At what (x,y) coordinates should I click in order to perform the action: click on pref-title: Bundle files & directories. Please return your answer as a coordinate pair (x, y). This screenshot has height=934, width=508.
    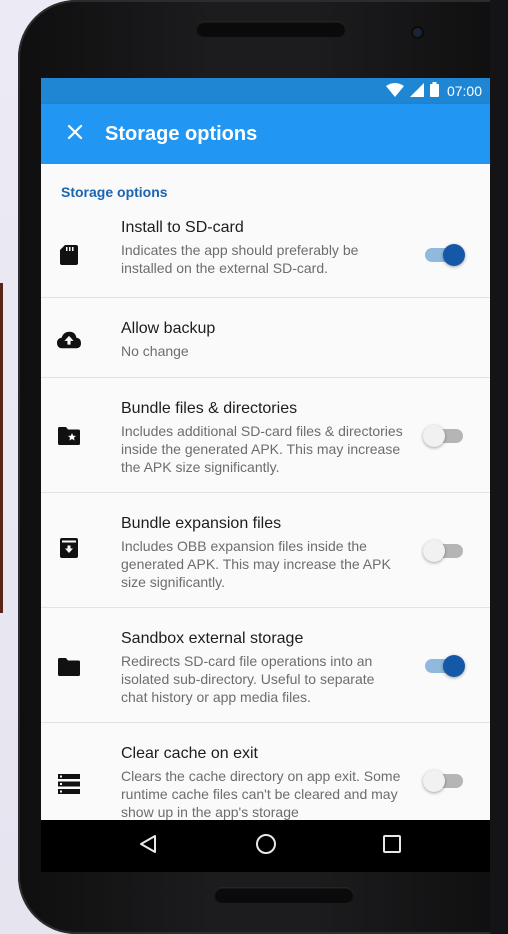
    Looking at the image, I should click on (209, 408).